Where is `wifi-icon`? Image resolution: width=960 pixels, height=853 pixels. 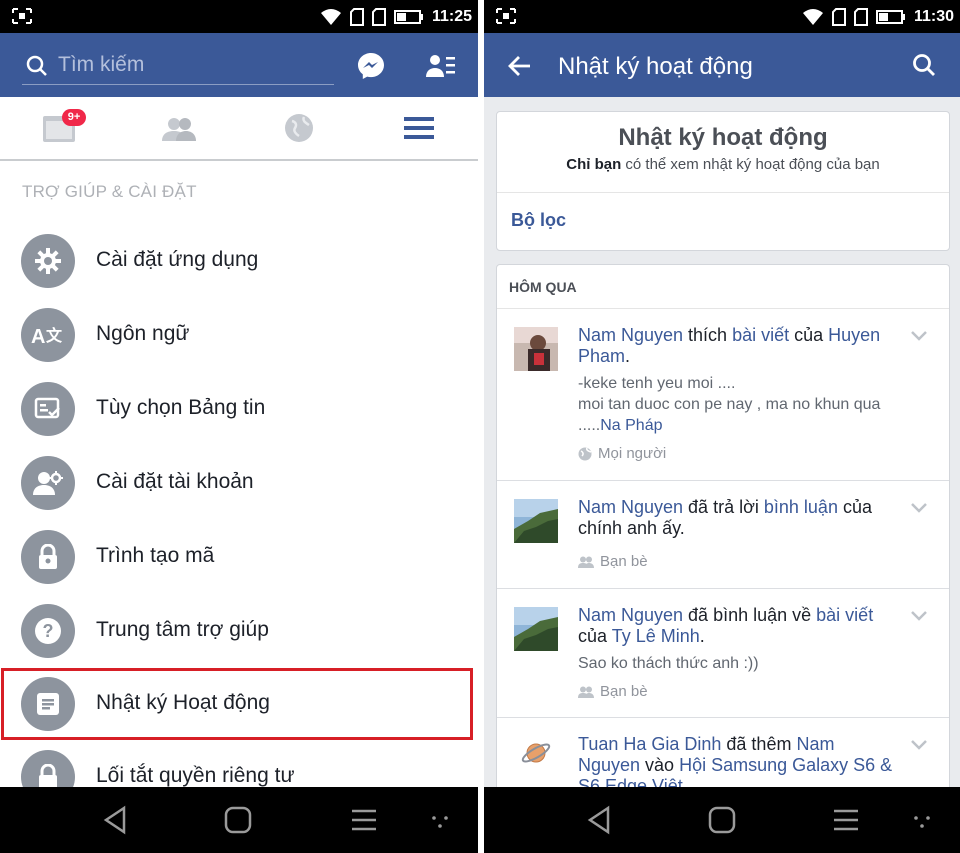
wifi-icon is located at coordinates (330, 16).